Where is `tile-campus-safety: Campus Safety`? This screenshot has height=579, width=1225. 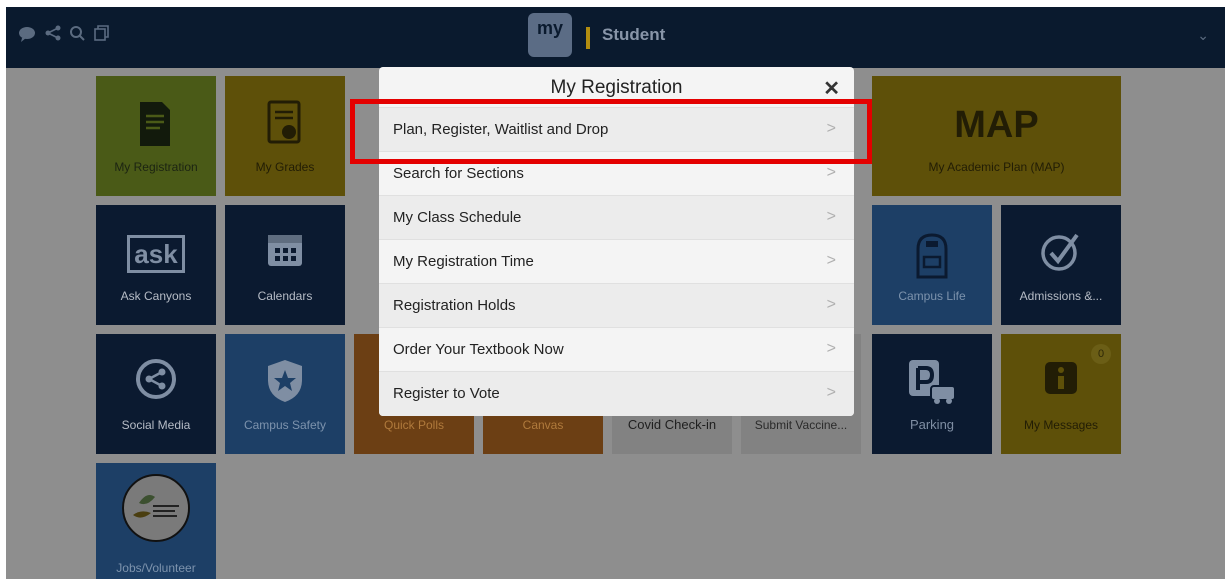
tile-campus-safety: Campus Safety is located at coordinates (285, 394).